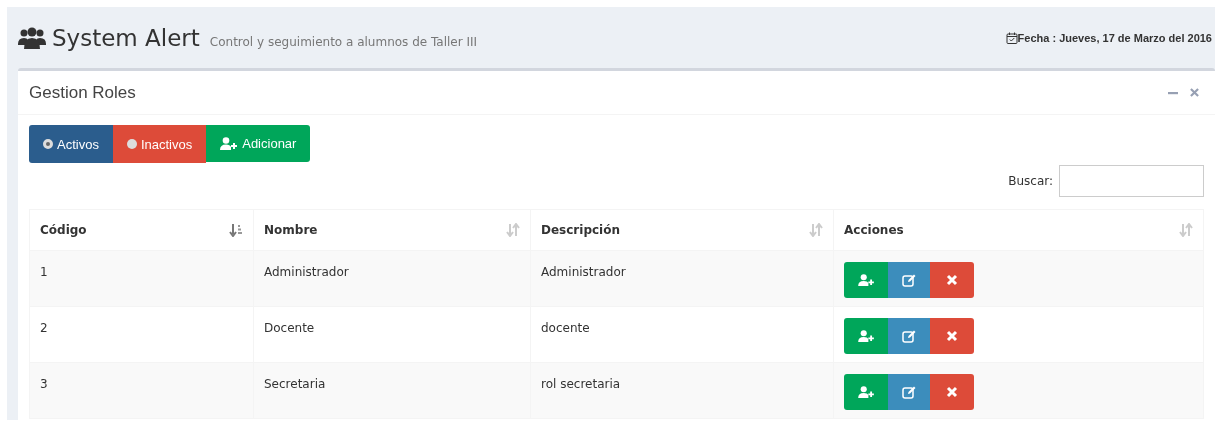 The width and height of the screenshot is (1221, 427). What do you see at coordinates (682, 390) in the screenshot?
I see `table-cell: rol secretaria` at bounding box center [682, 390].